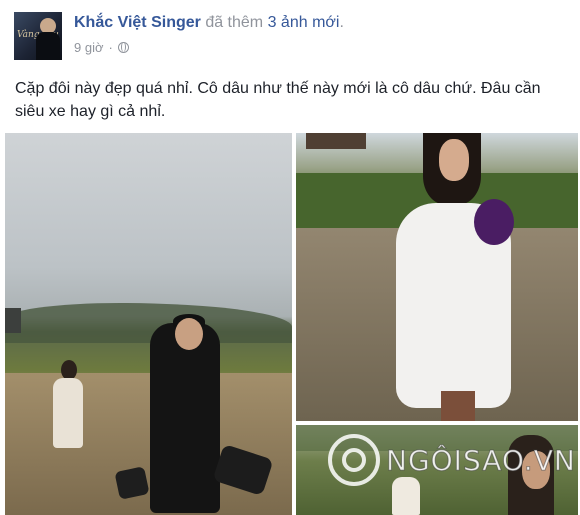  What do you see at coordinates (354, 460) in the screenshot?
I see `ngoisao-logo-icon` at bounding box center [354, 460].